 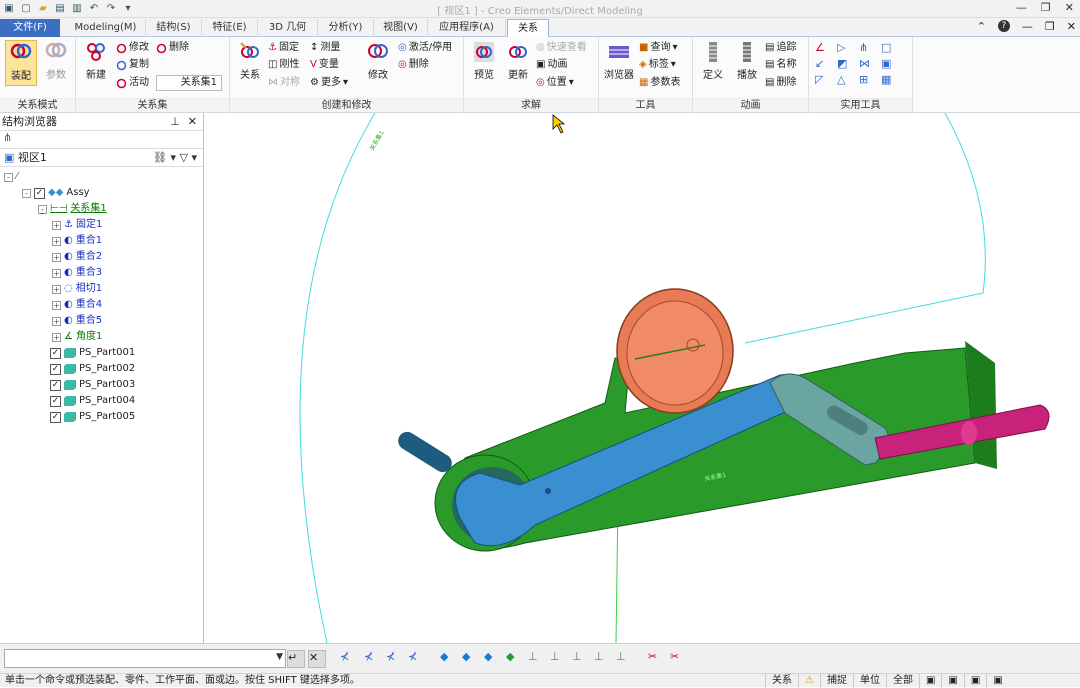 What do you see at coordinates (378, 63) in the screenshot?
I see `modify-relation-button: 修改` at bounding box center [378, 63].